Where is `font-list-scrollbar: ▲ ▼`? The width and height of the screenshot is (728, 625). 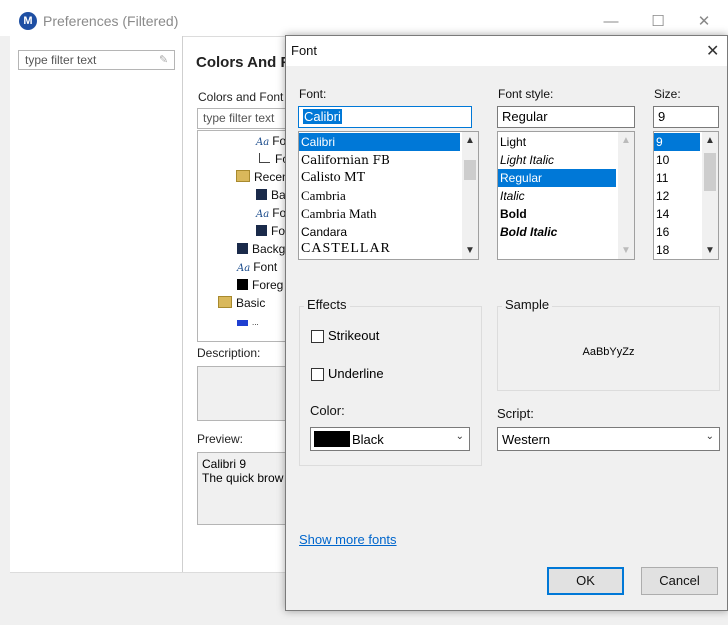
font-list-scrollbar: ▲ ▼ is located at coordinates (470, 195).